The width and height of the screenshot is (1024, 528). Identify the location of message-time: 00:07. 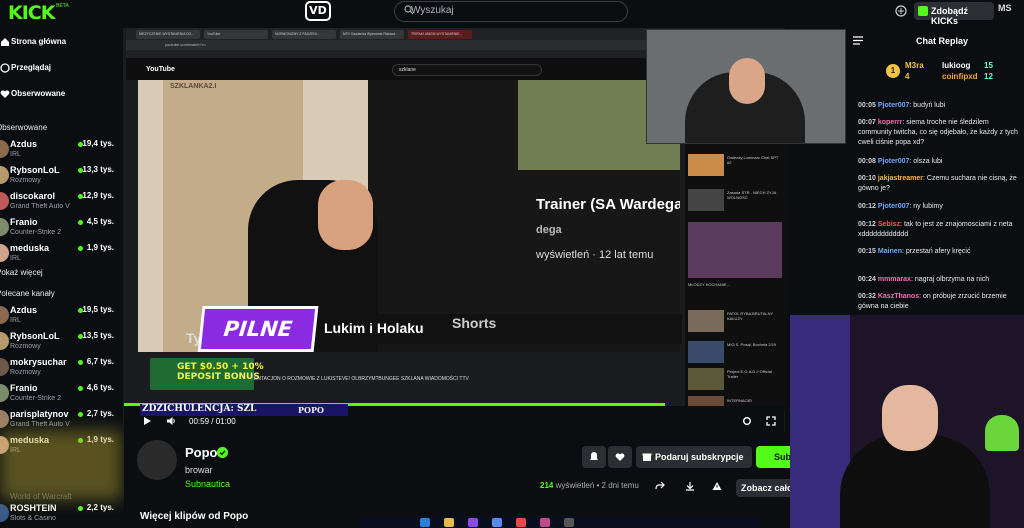
(867, 122).